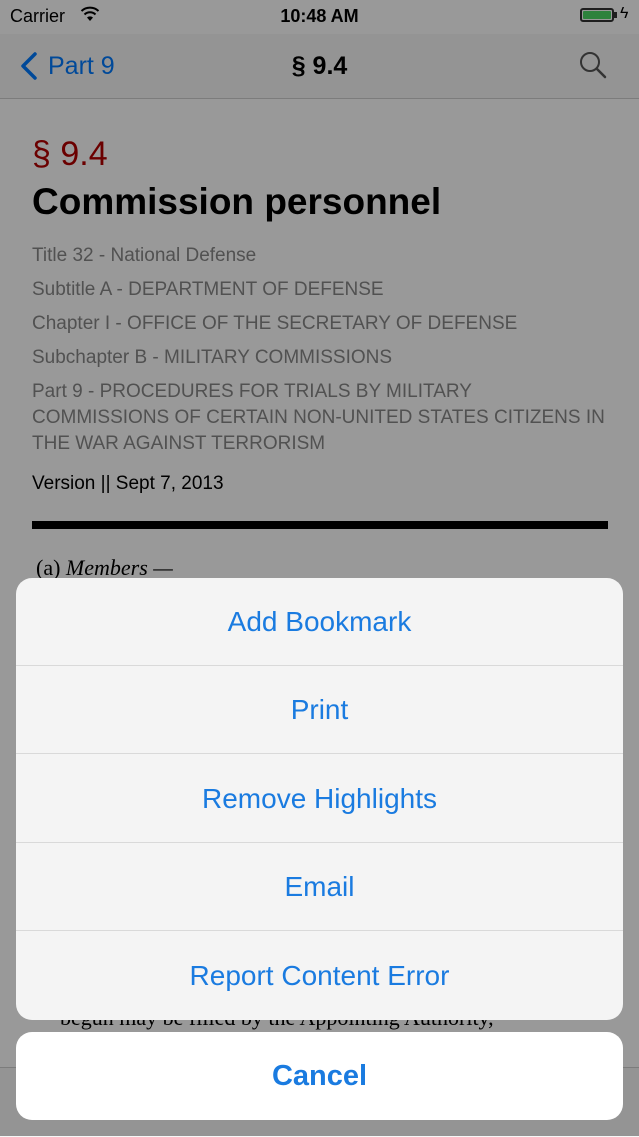 The width and height of the screenshot is (639, 1137). What do you see at coordinates (319, 710) in the screenshot?
I see `print-button: Print` at bounding box center [319, 710].